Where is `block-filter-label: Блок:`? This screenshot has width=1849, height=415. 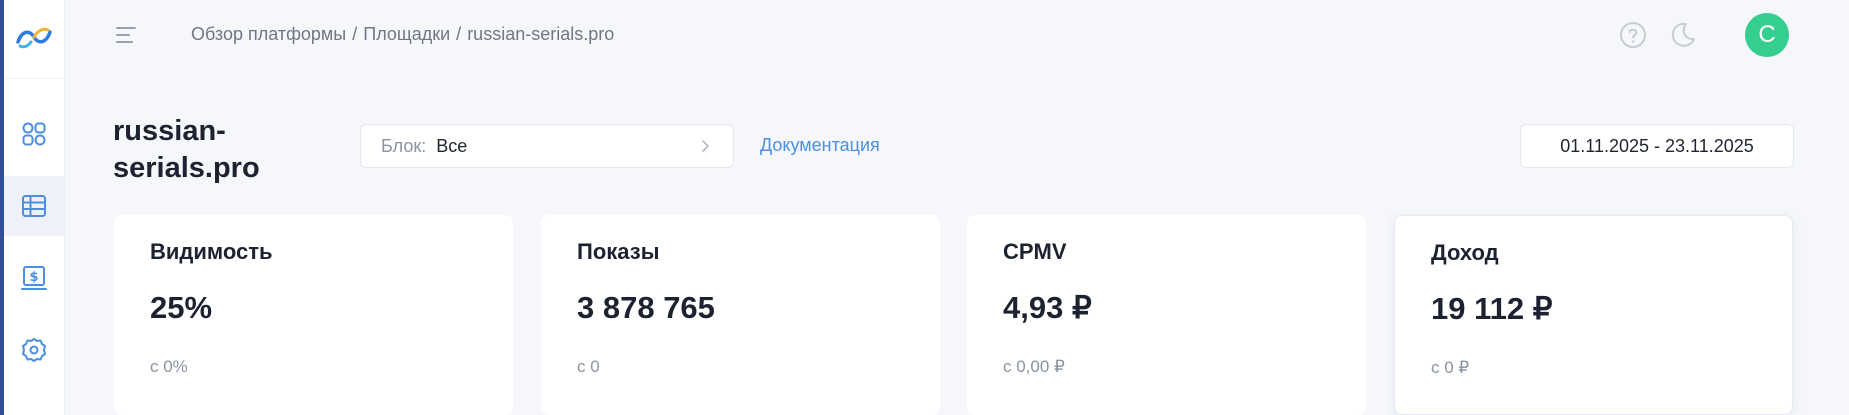 block-filter-label: Блок: is located at coordinates (404, 145).